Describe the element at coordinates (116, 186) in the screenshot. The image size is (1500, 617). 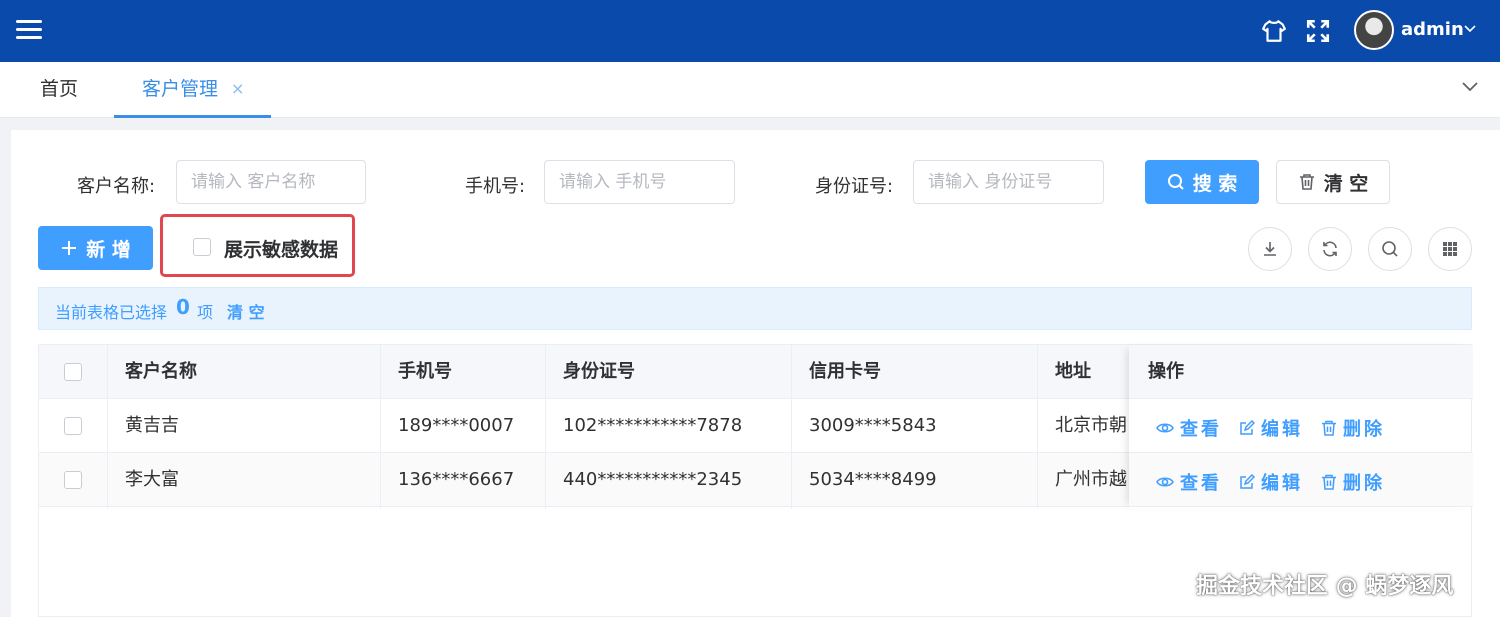
I see `name-label: 客户名称:` at that location.